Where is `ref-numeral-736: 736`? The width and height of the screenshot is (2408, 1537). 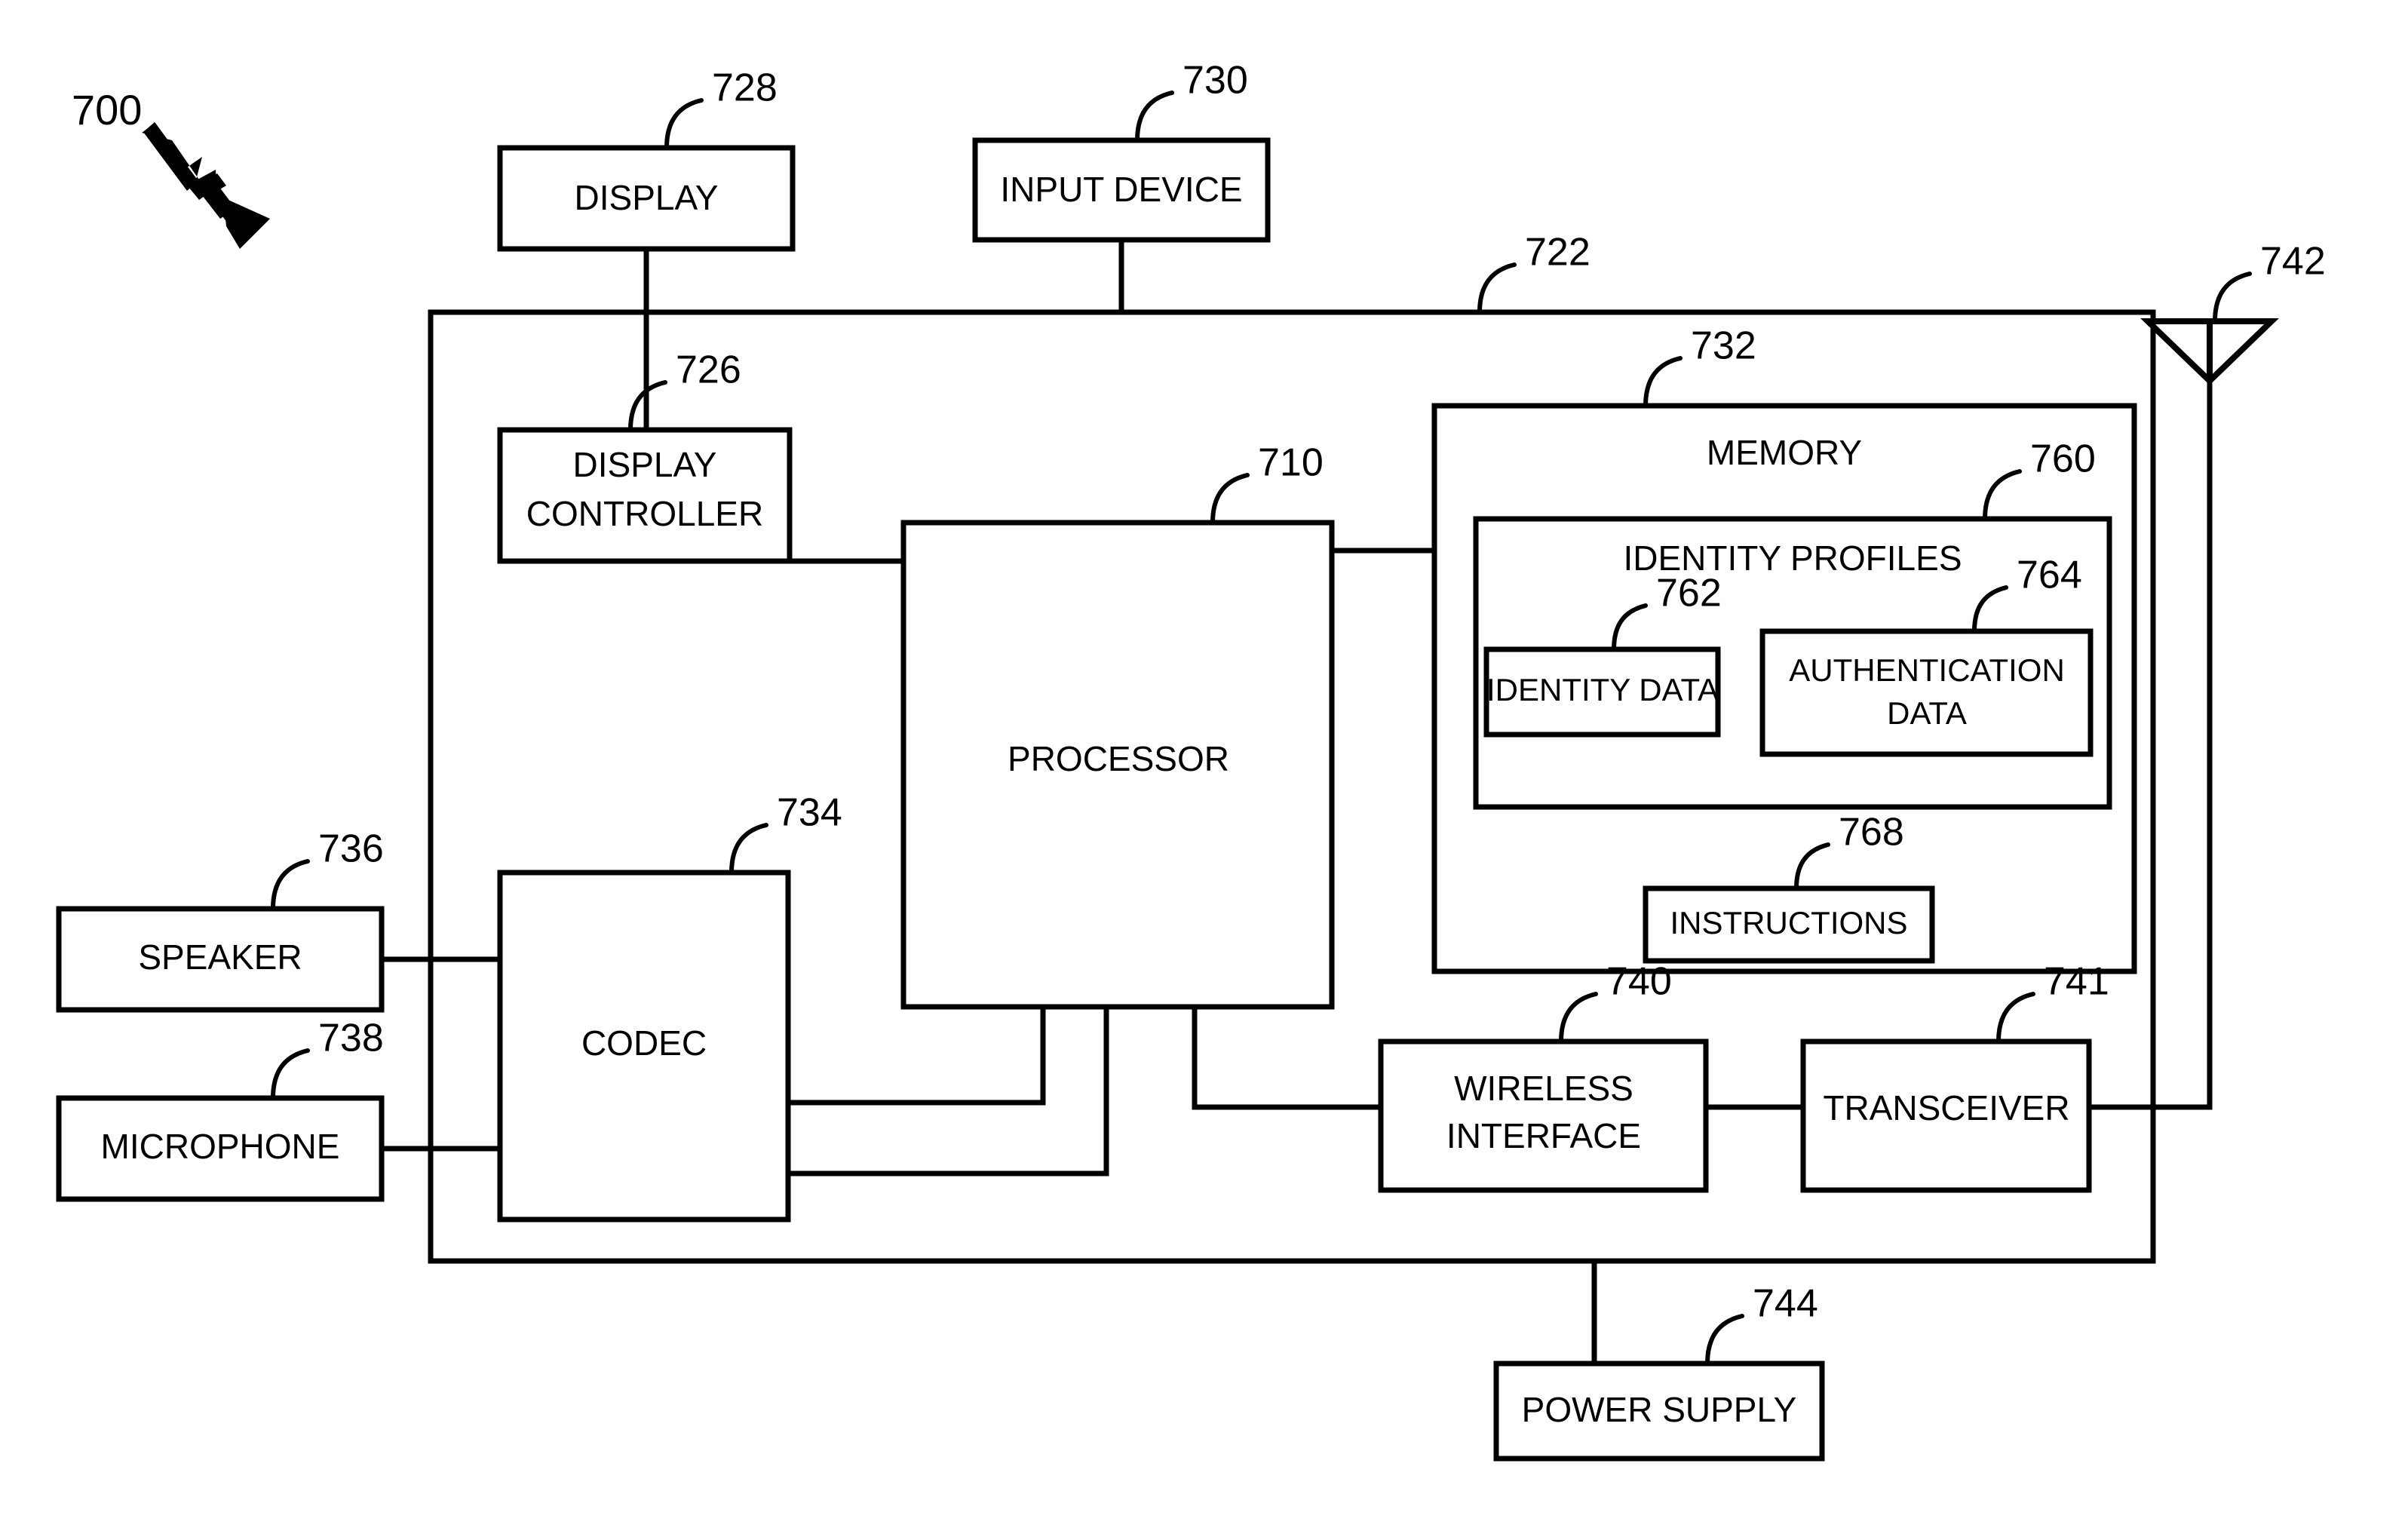 ref-numeral-736: 736 is located at coordinates (351, 849).